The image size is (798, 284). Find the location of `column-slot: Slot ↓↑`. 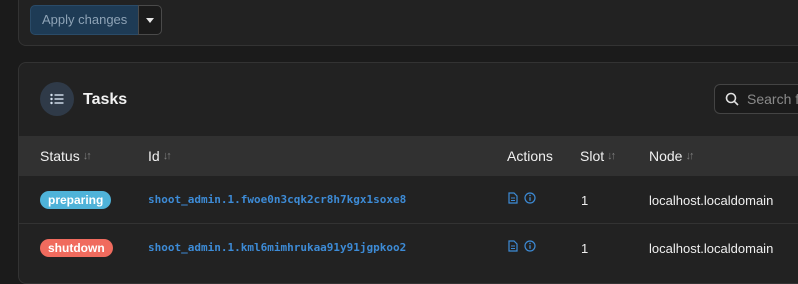

column-slot: Slot ↓↑ is located at coordinates (598, 156).